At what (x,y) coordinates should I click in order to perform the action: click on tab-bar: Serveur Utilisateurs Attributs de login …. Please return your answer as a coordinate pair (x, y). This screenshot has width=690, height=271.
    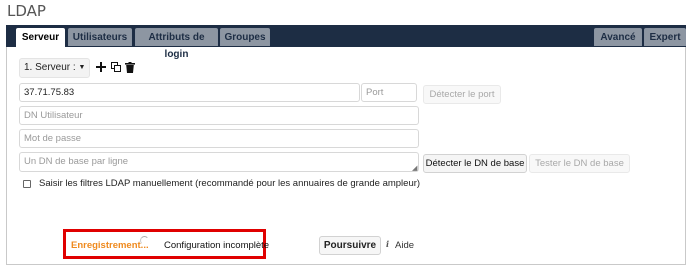
    Looking at the image, I should click on (346, 42).